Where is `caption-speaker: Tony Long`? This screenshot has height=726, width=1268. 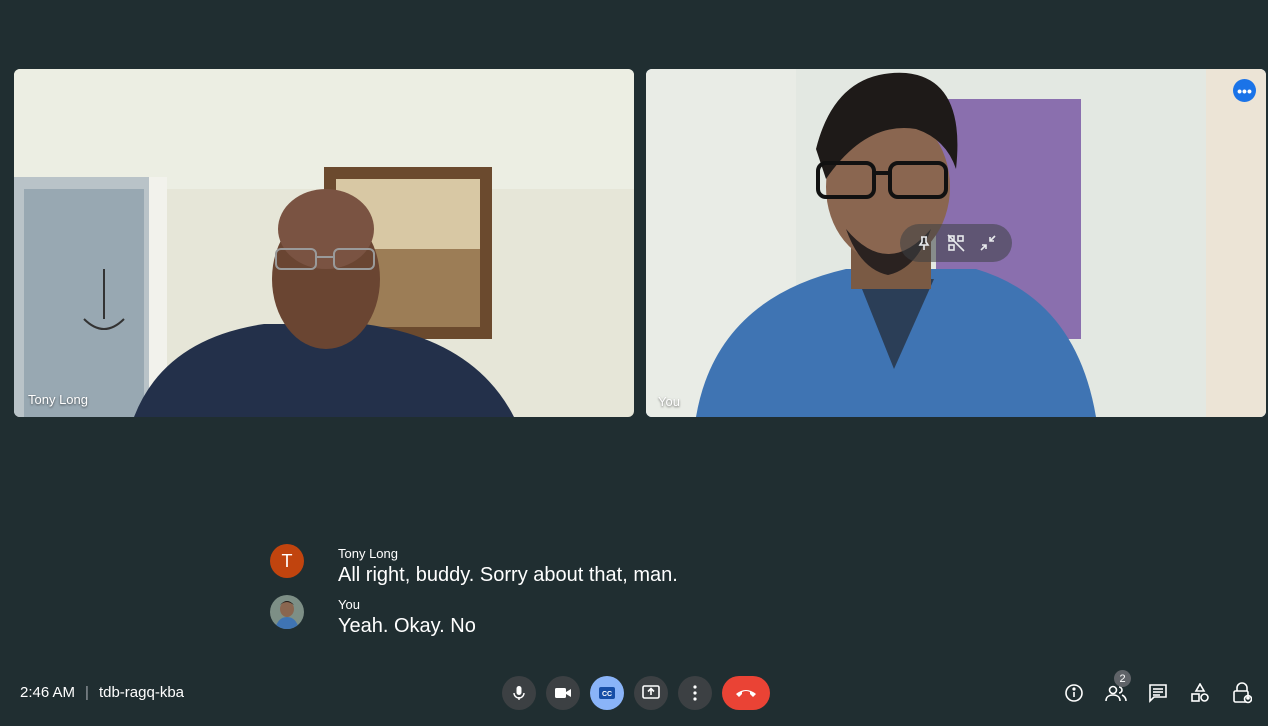 caption-speaker: Tony Long is located at coordinates (368, 553).